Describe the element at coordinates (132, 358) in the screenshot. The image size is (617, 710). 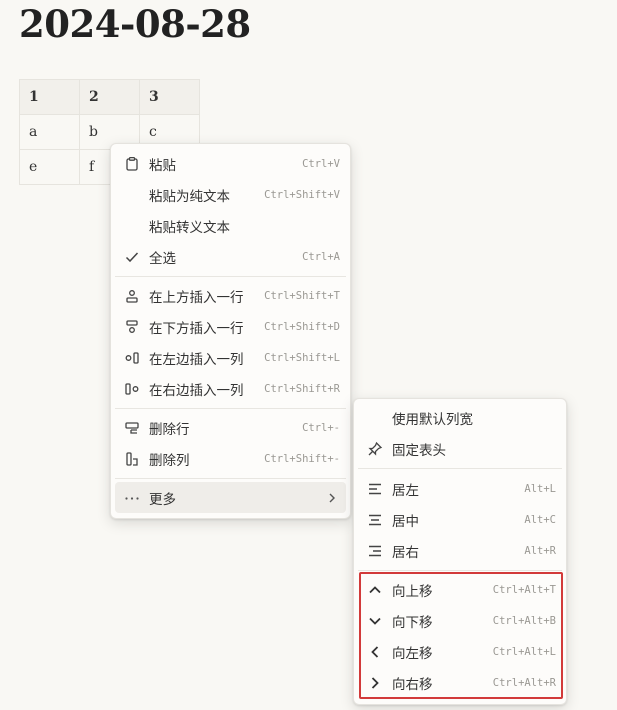
I see `insert-column-left-icon` at that location.